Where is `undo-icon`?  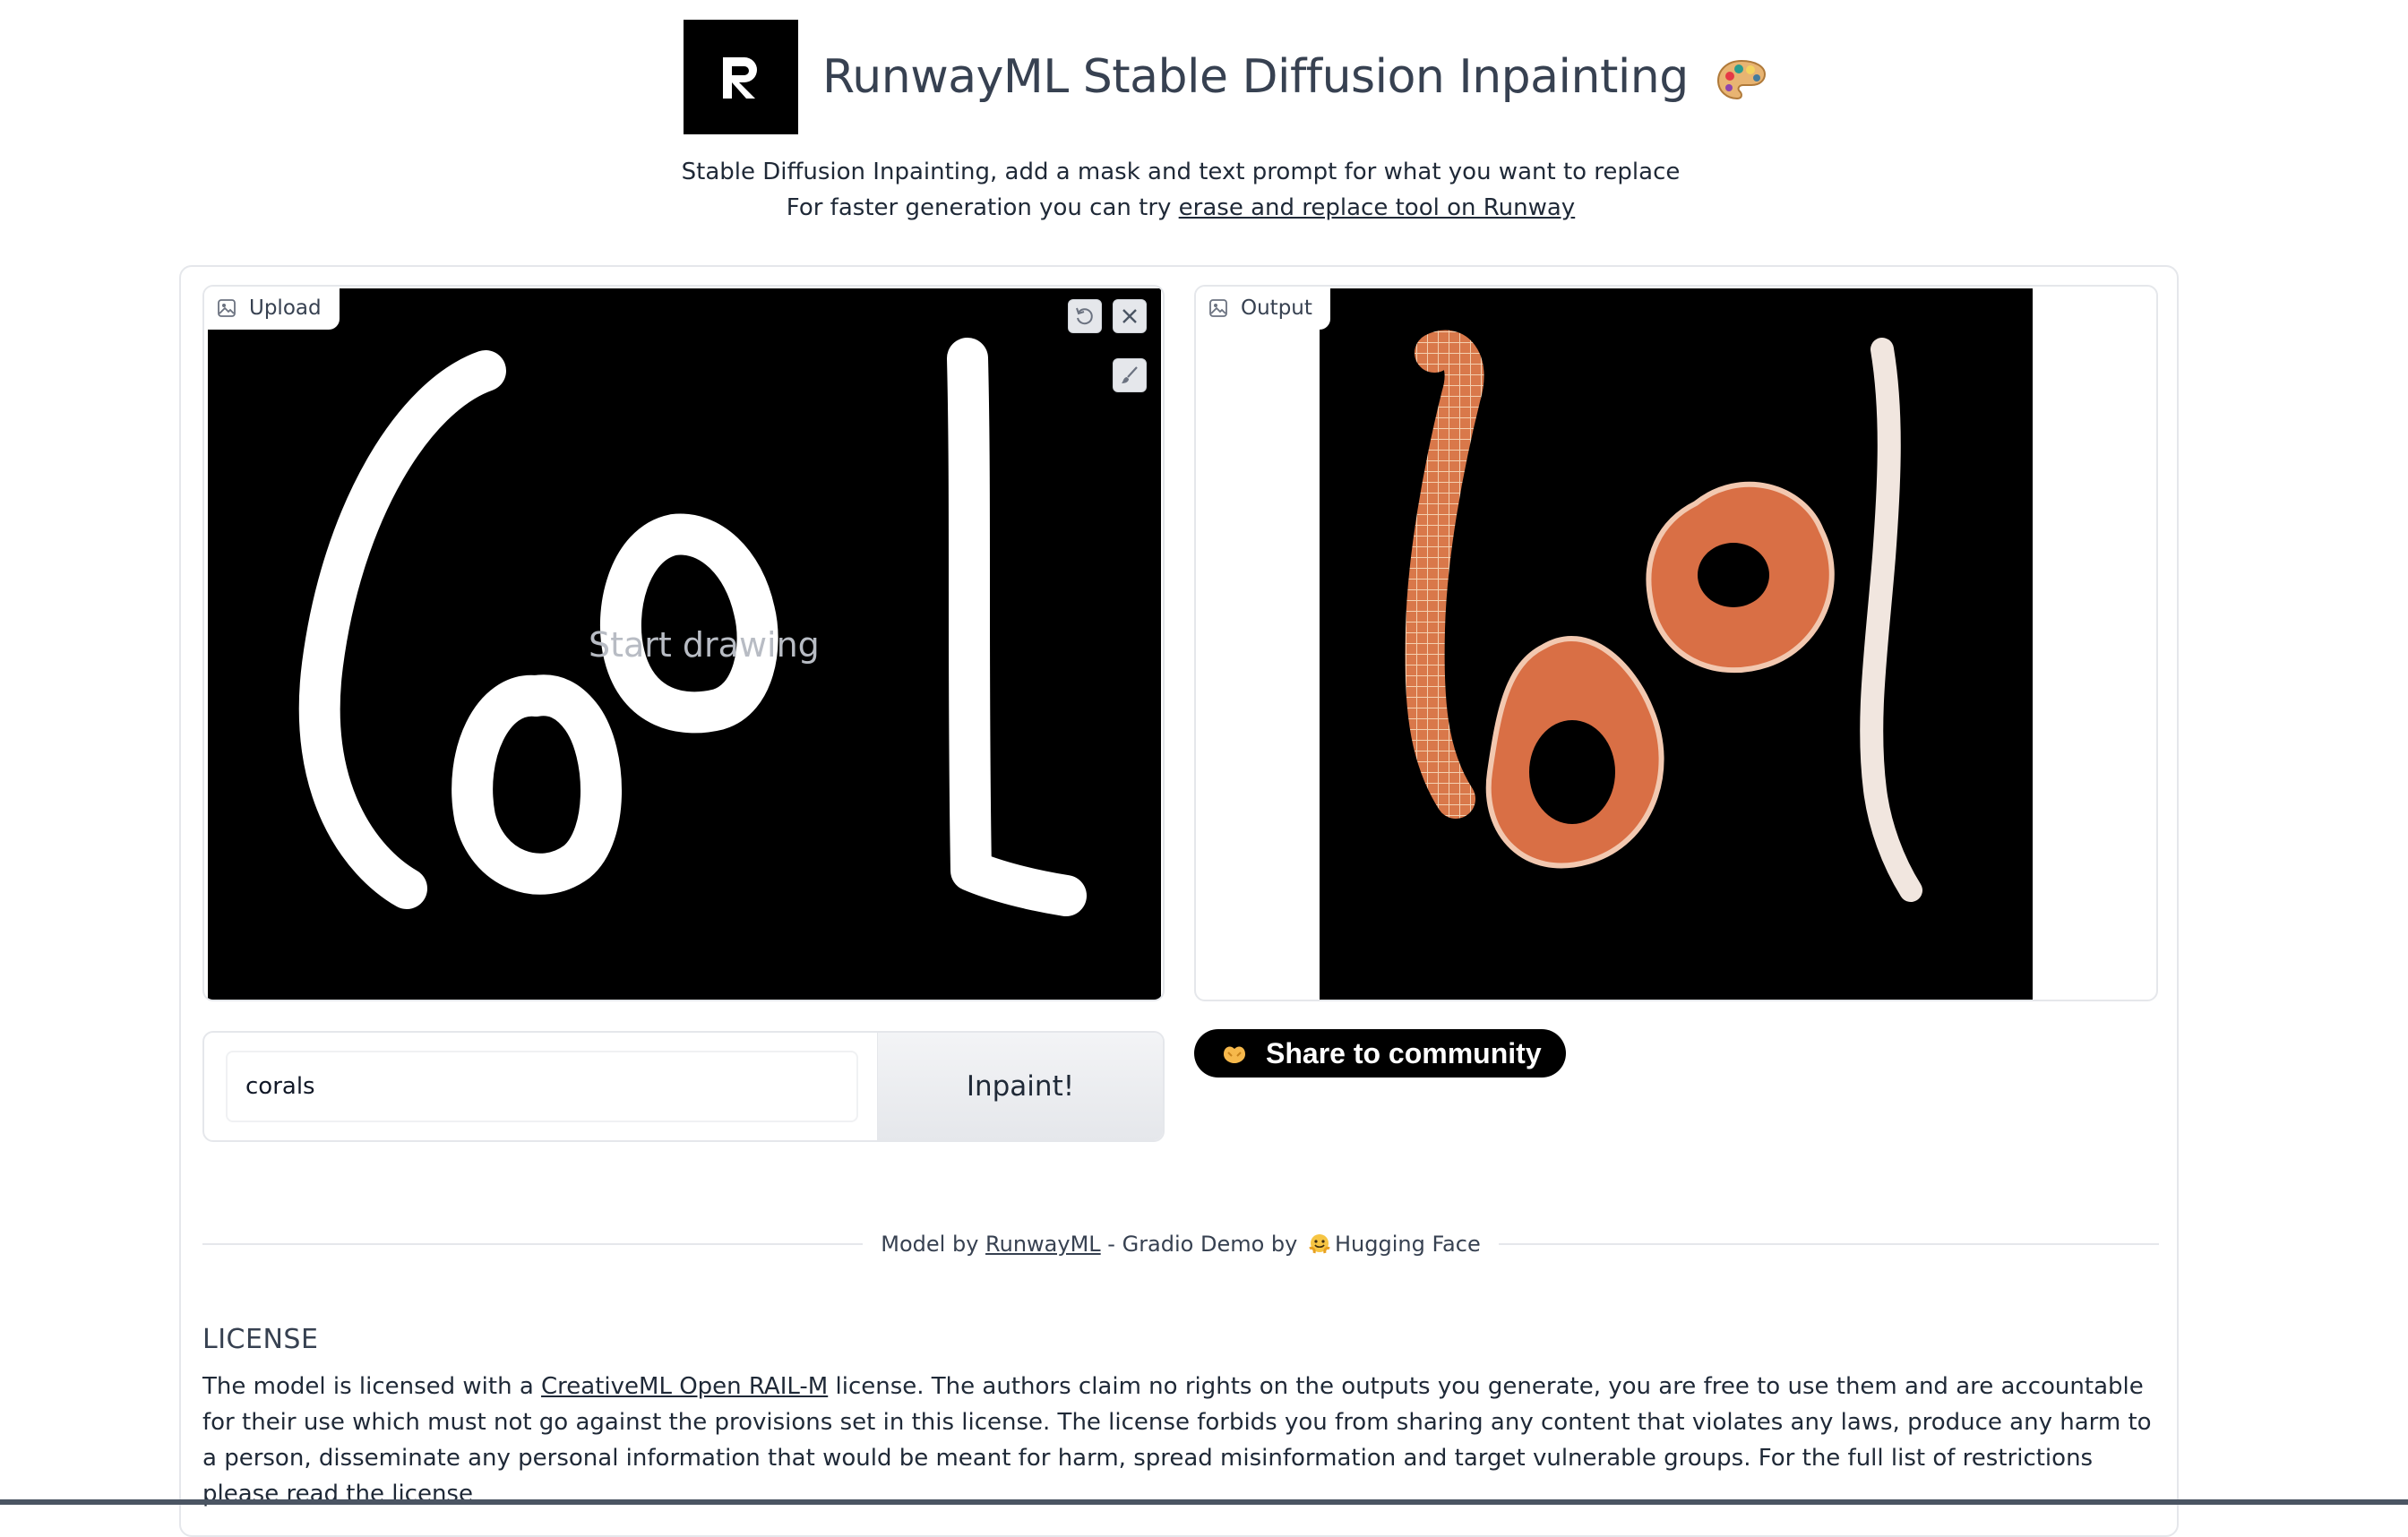
undo-icon is located at coordinates (1085, 316).